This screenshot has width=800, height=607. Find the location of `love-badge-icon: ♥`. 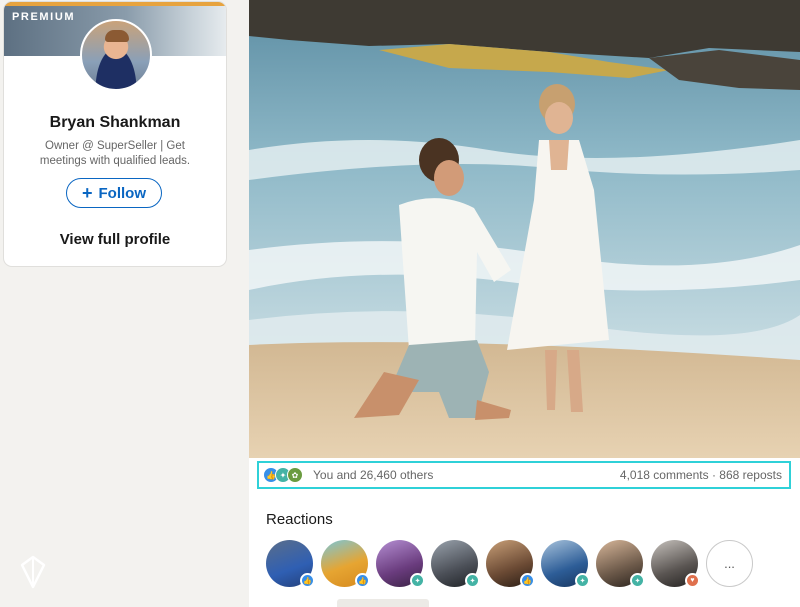

love-badge-icon: ♥ is located at coordinates (692, 580).